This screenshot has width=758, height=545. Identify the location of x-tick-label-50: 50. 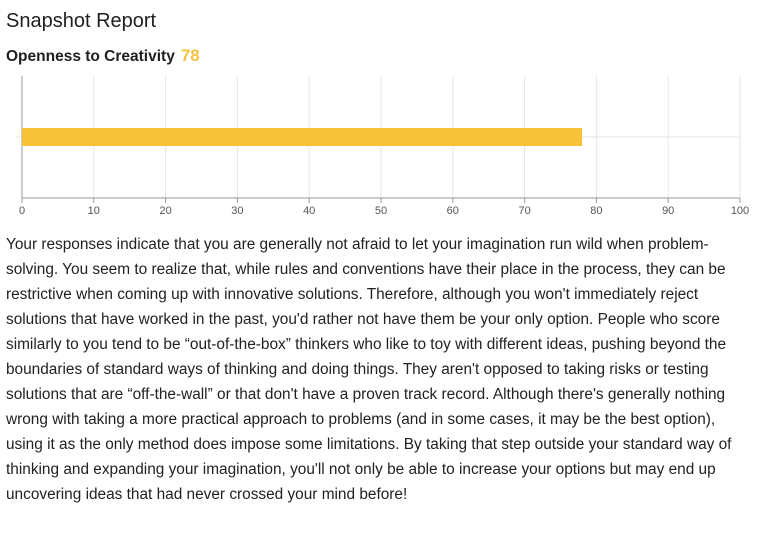
(381, 211).